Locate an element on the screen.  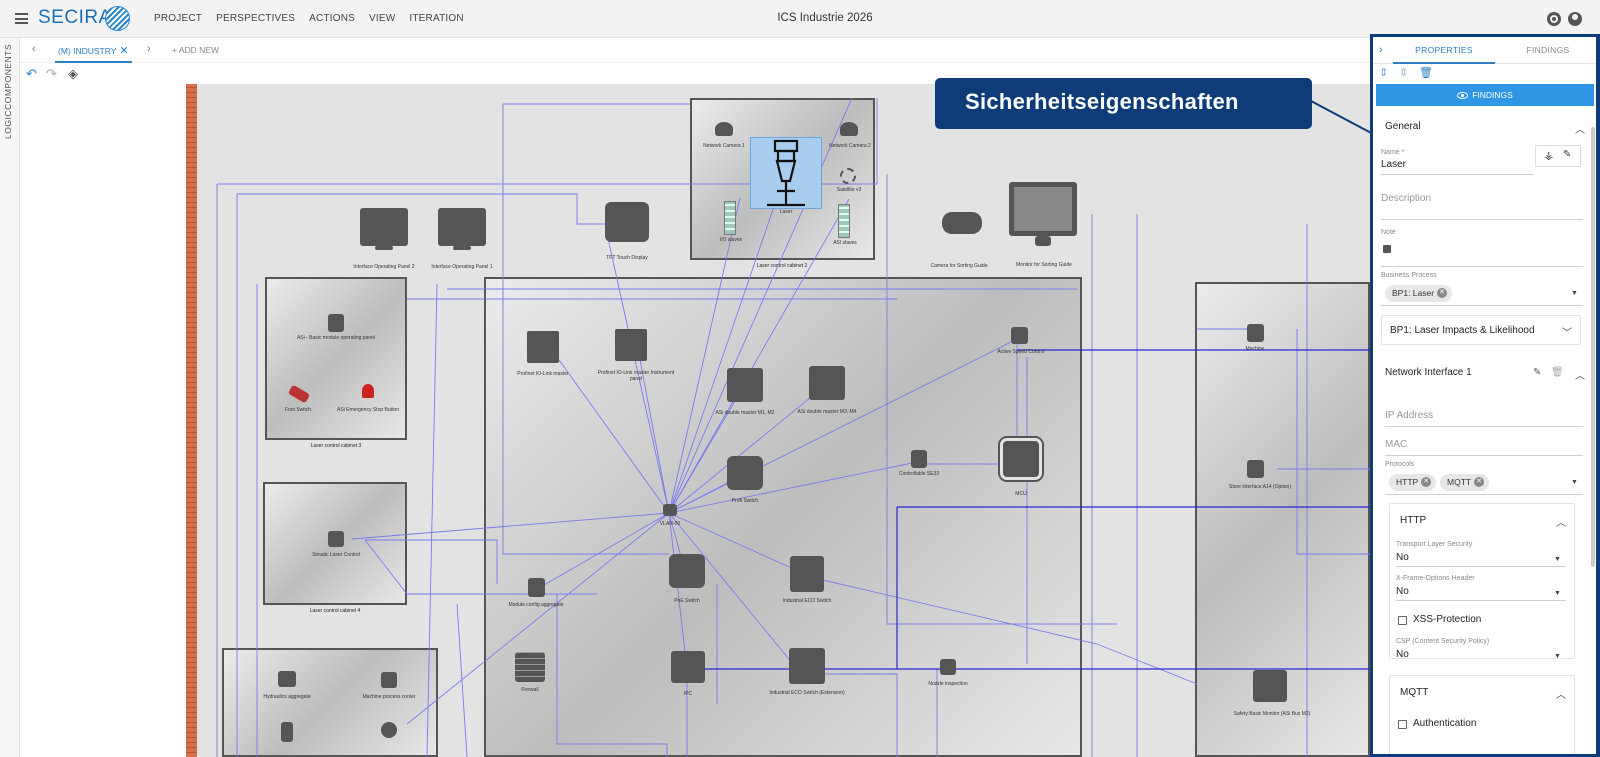
panel-collapse-icon: › is located at coordinates (1381, 50).